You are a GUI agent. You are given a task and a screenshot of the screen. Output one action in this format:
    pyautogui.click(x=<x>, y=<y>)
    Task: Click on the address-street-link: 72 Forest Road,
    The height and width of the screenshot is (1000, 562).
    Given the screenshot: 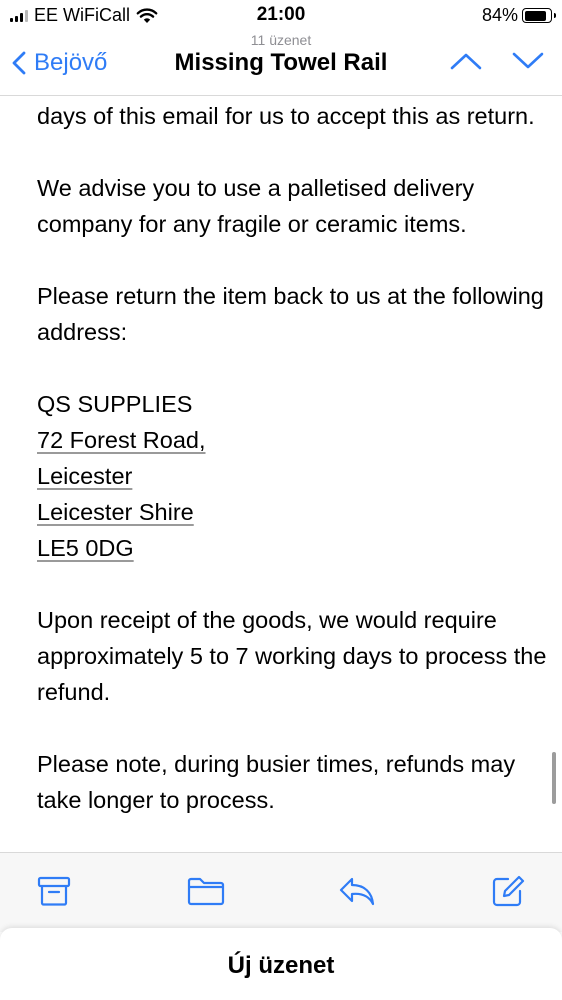 What is the action you would take?
    pyautogui.click(x=292, y=440)
    